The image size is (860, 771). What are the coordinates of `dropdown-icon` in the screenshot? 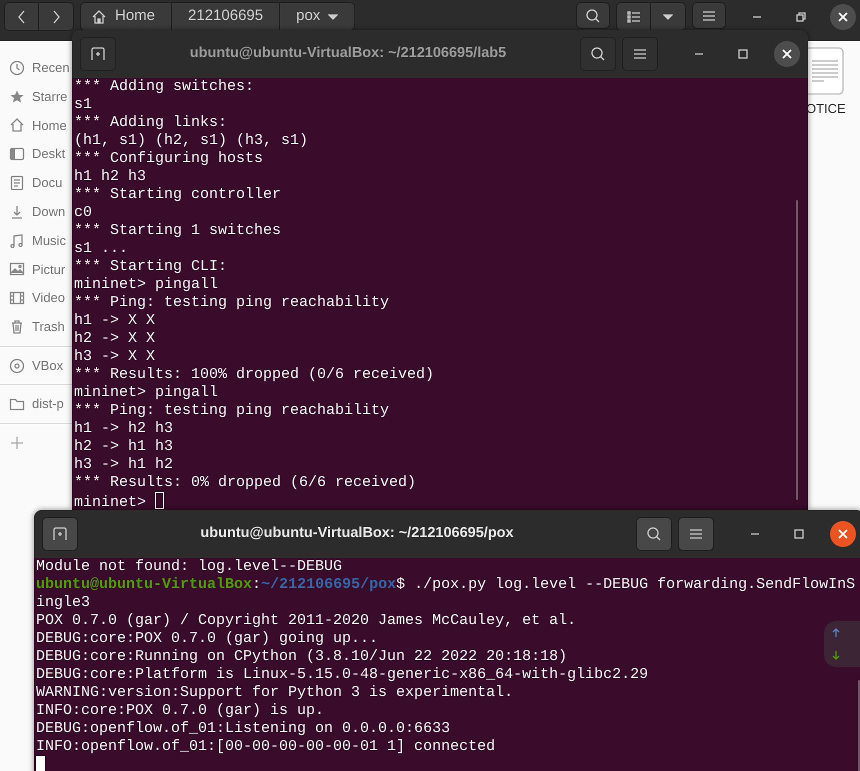 It's located at (668, 17).